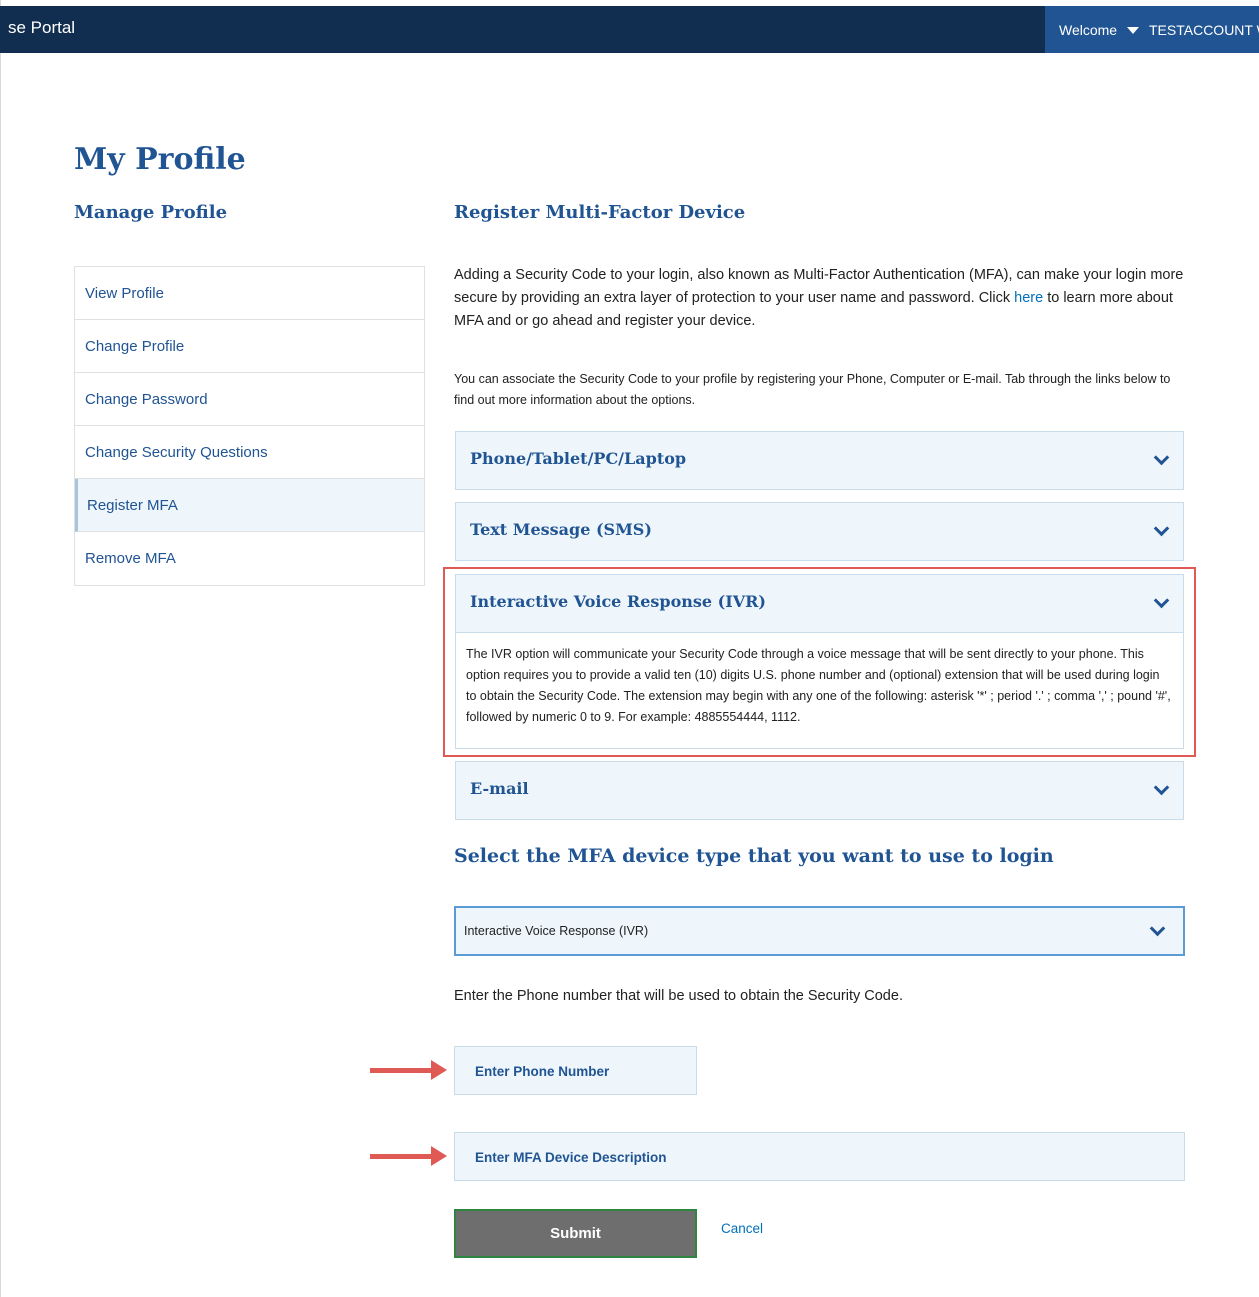 This screenshot has width=1259, height=1297. I want to click on accordion-title: Phone/Tablet/PC/Laptop, so click(578, 458).